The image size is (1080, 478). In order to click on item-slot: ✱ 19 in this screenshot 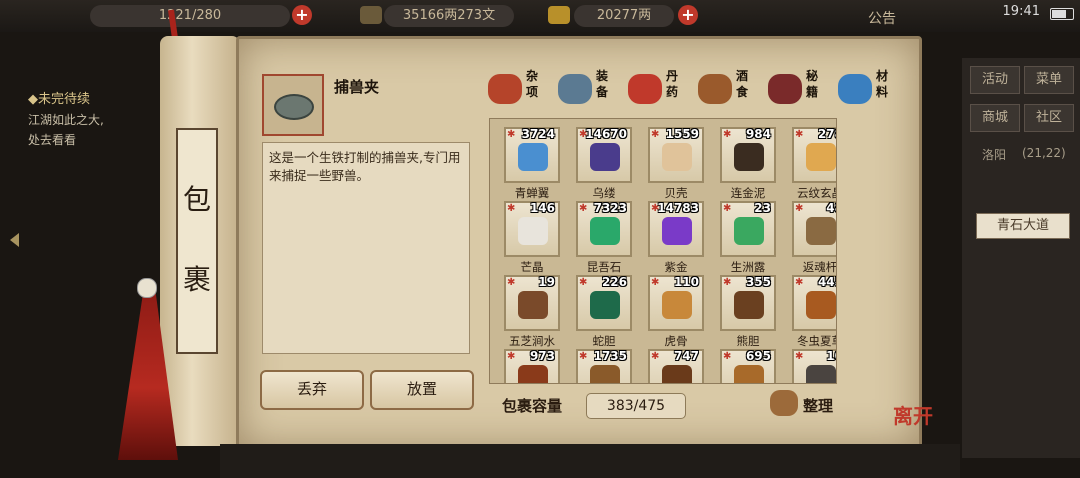, I will do `click(532, 303)`.